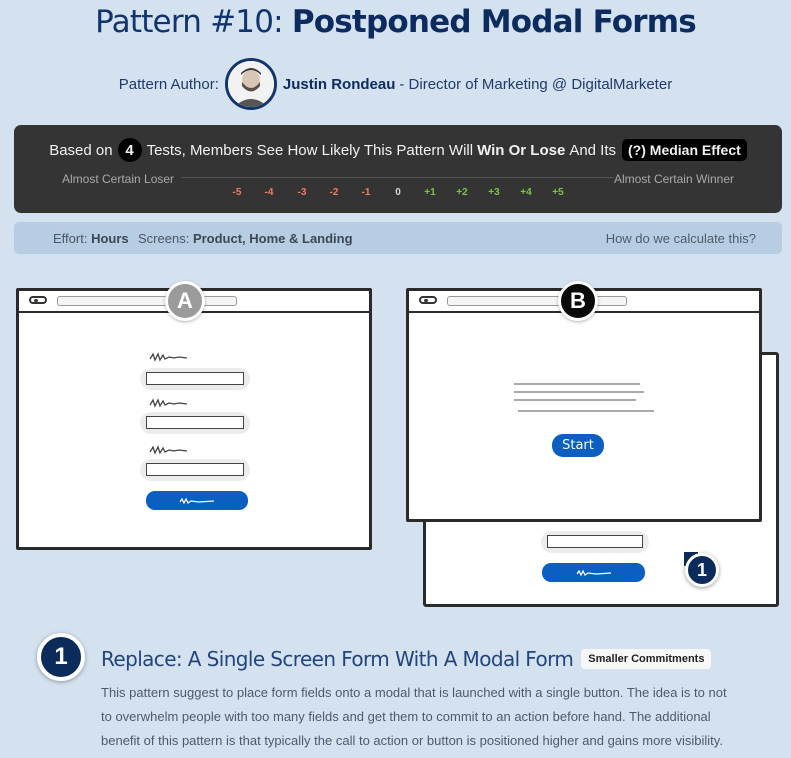 The width and height of the screenshot is (791, 758). Describe the element at coordinates (118, 179) in the screenshot. I see `loser-label: Almost Certain Loser` at that location.